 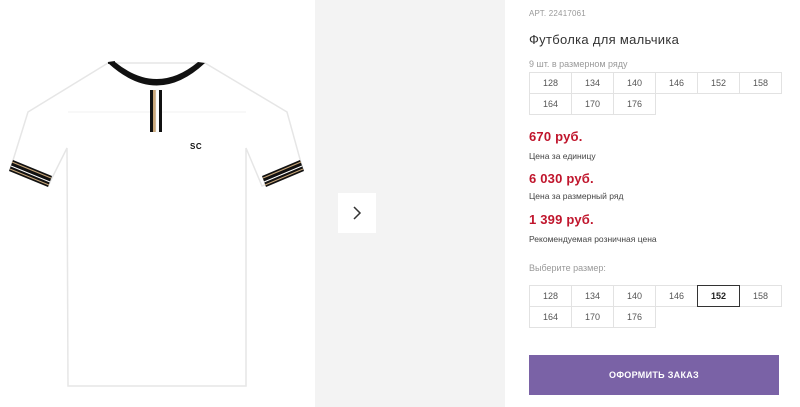 I want to click on product-title: Футболка для мальчика, so click(x=604, y=39).